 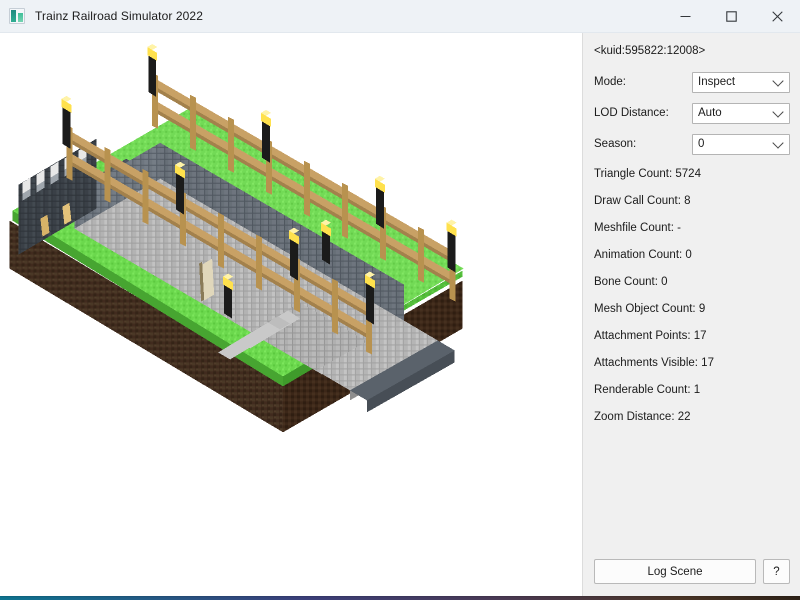 What do you see at coordinates (741, 113) in the screenshot?
I see `lod-distance-select: Auto` at bounding box center [741, 113].